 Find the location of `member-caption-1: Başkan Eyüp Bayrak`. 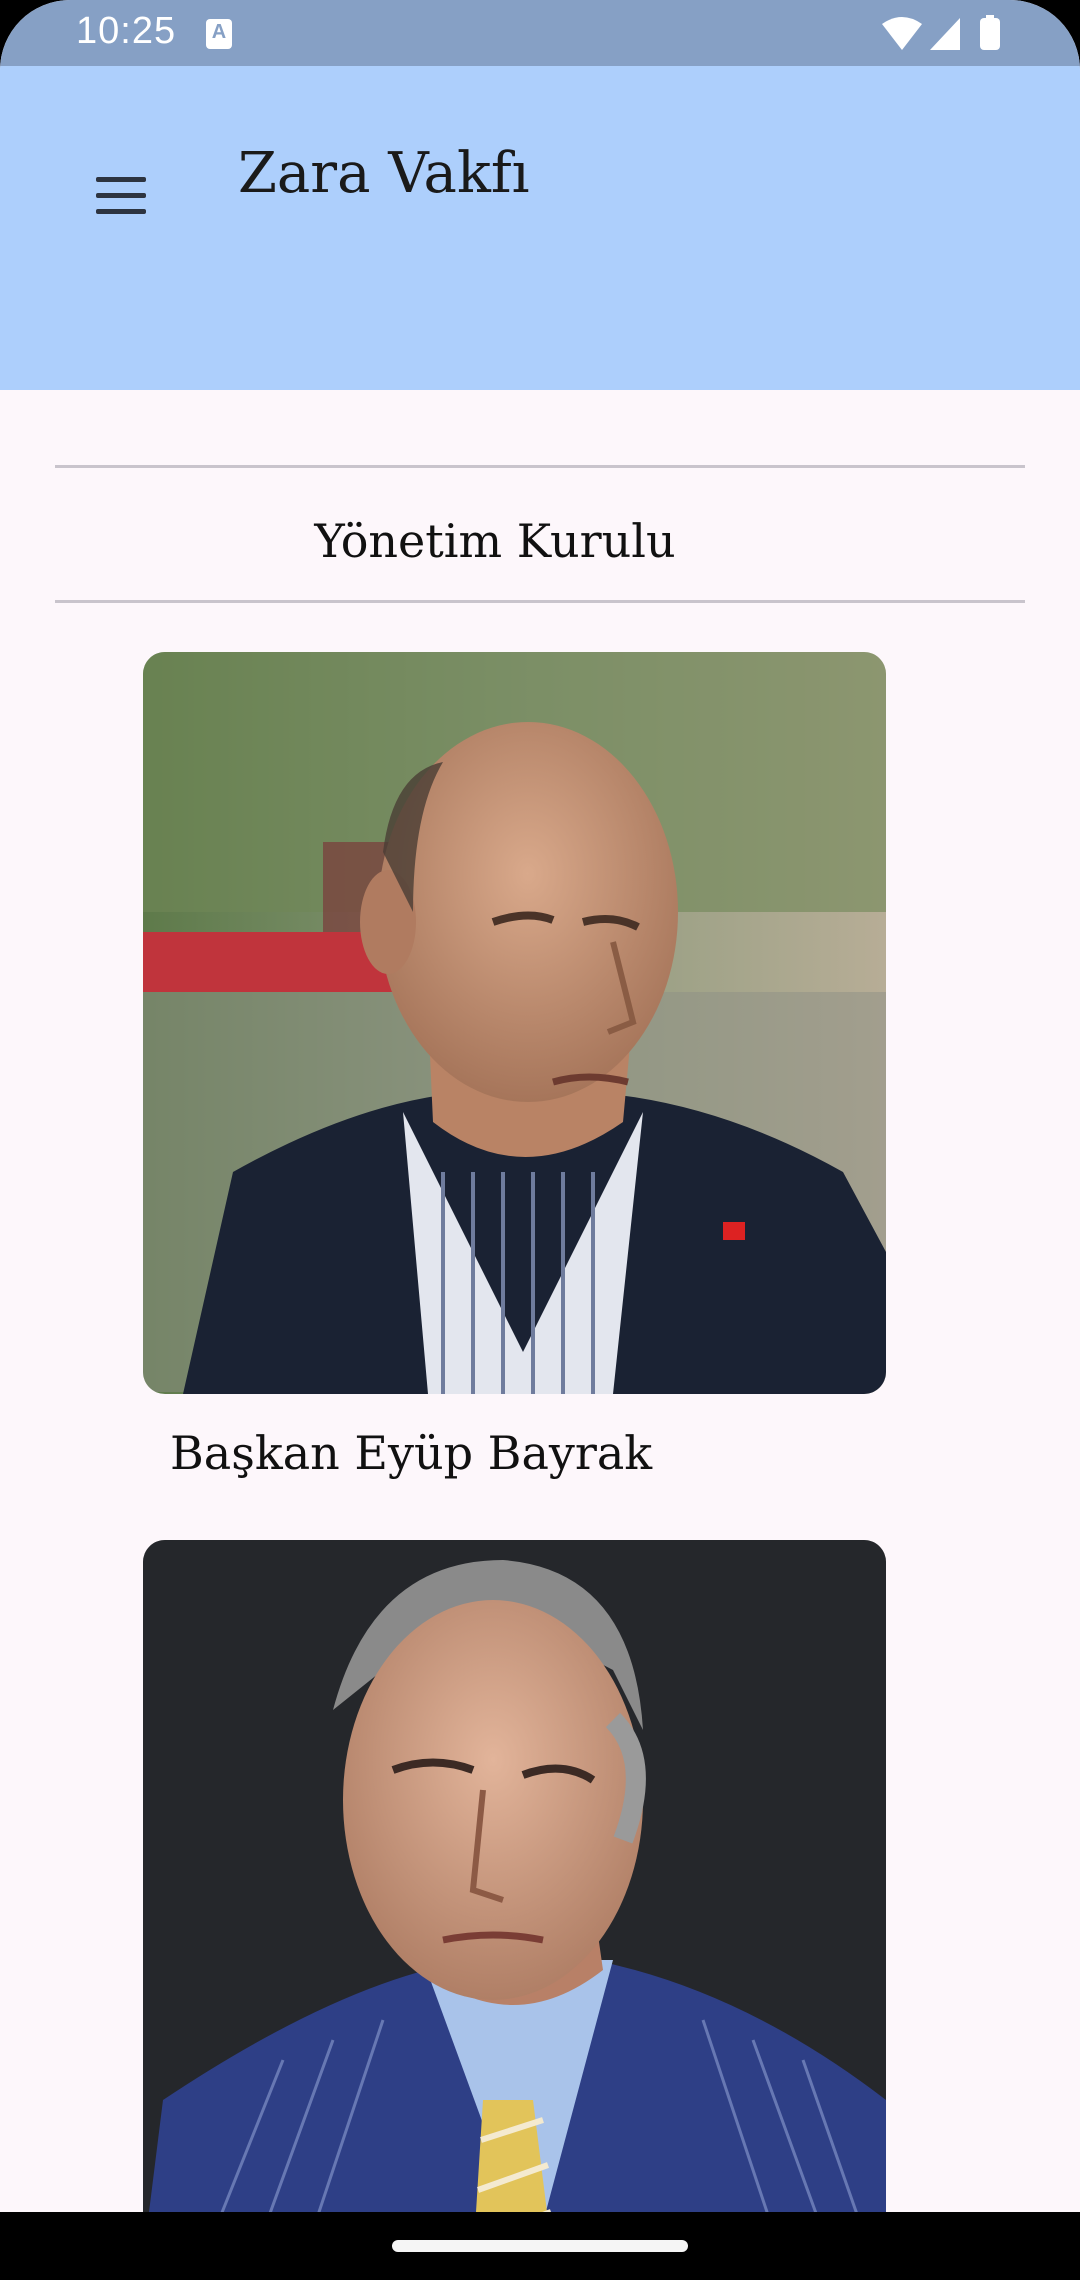

member-caption-1: Başkan Eyüp Bayrak is located at coordinates (411, 1453).